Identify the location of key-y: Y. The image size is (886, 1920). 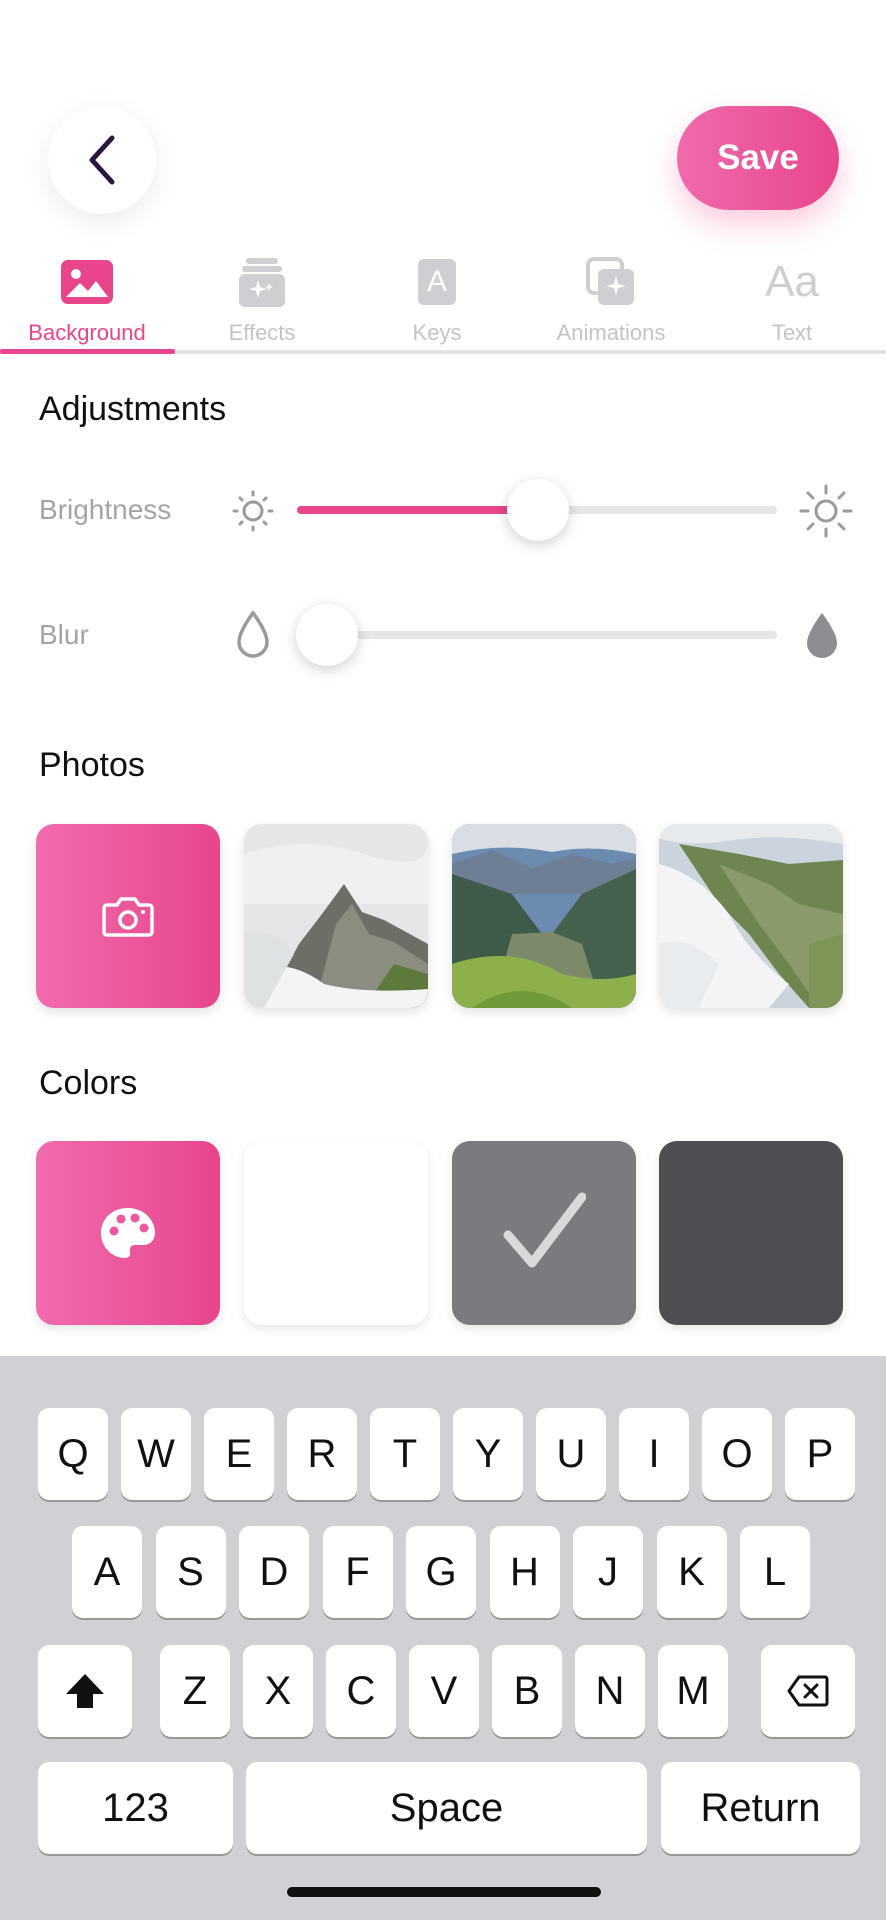
(488, 1454).